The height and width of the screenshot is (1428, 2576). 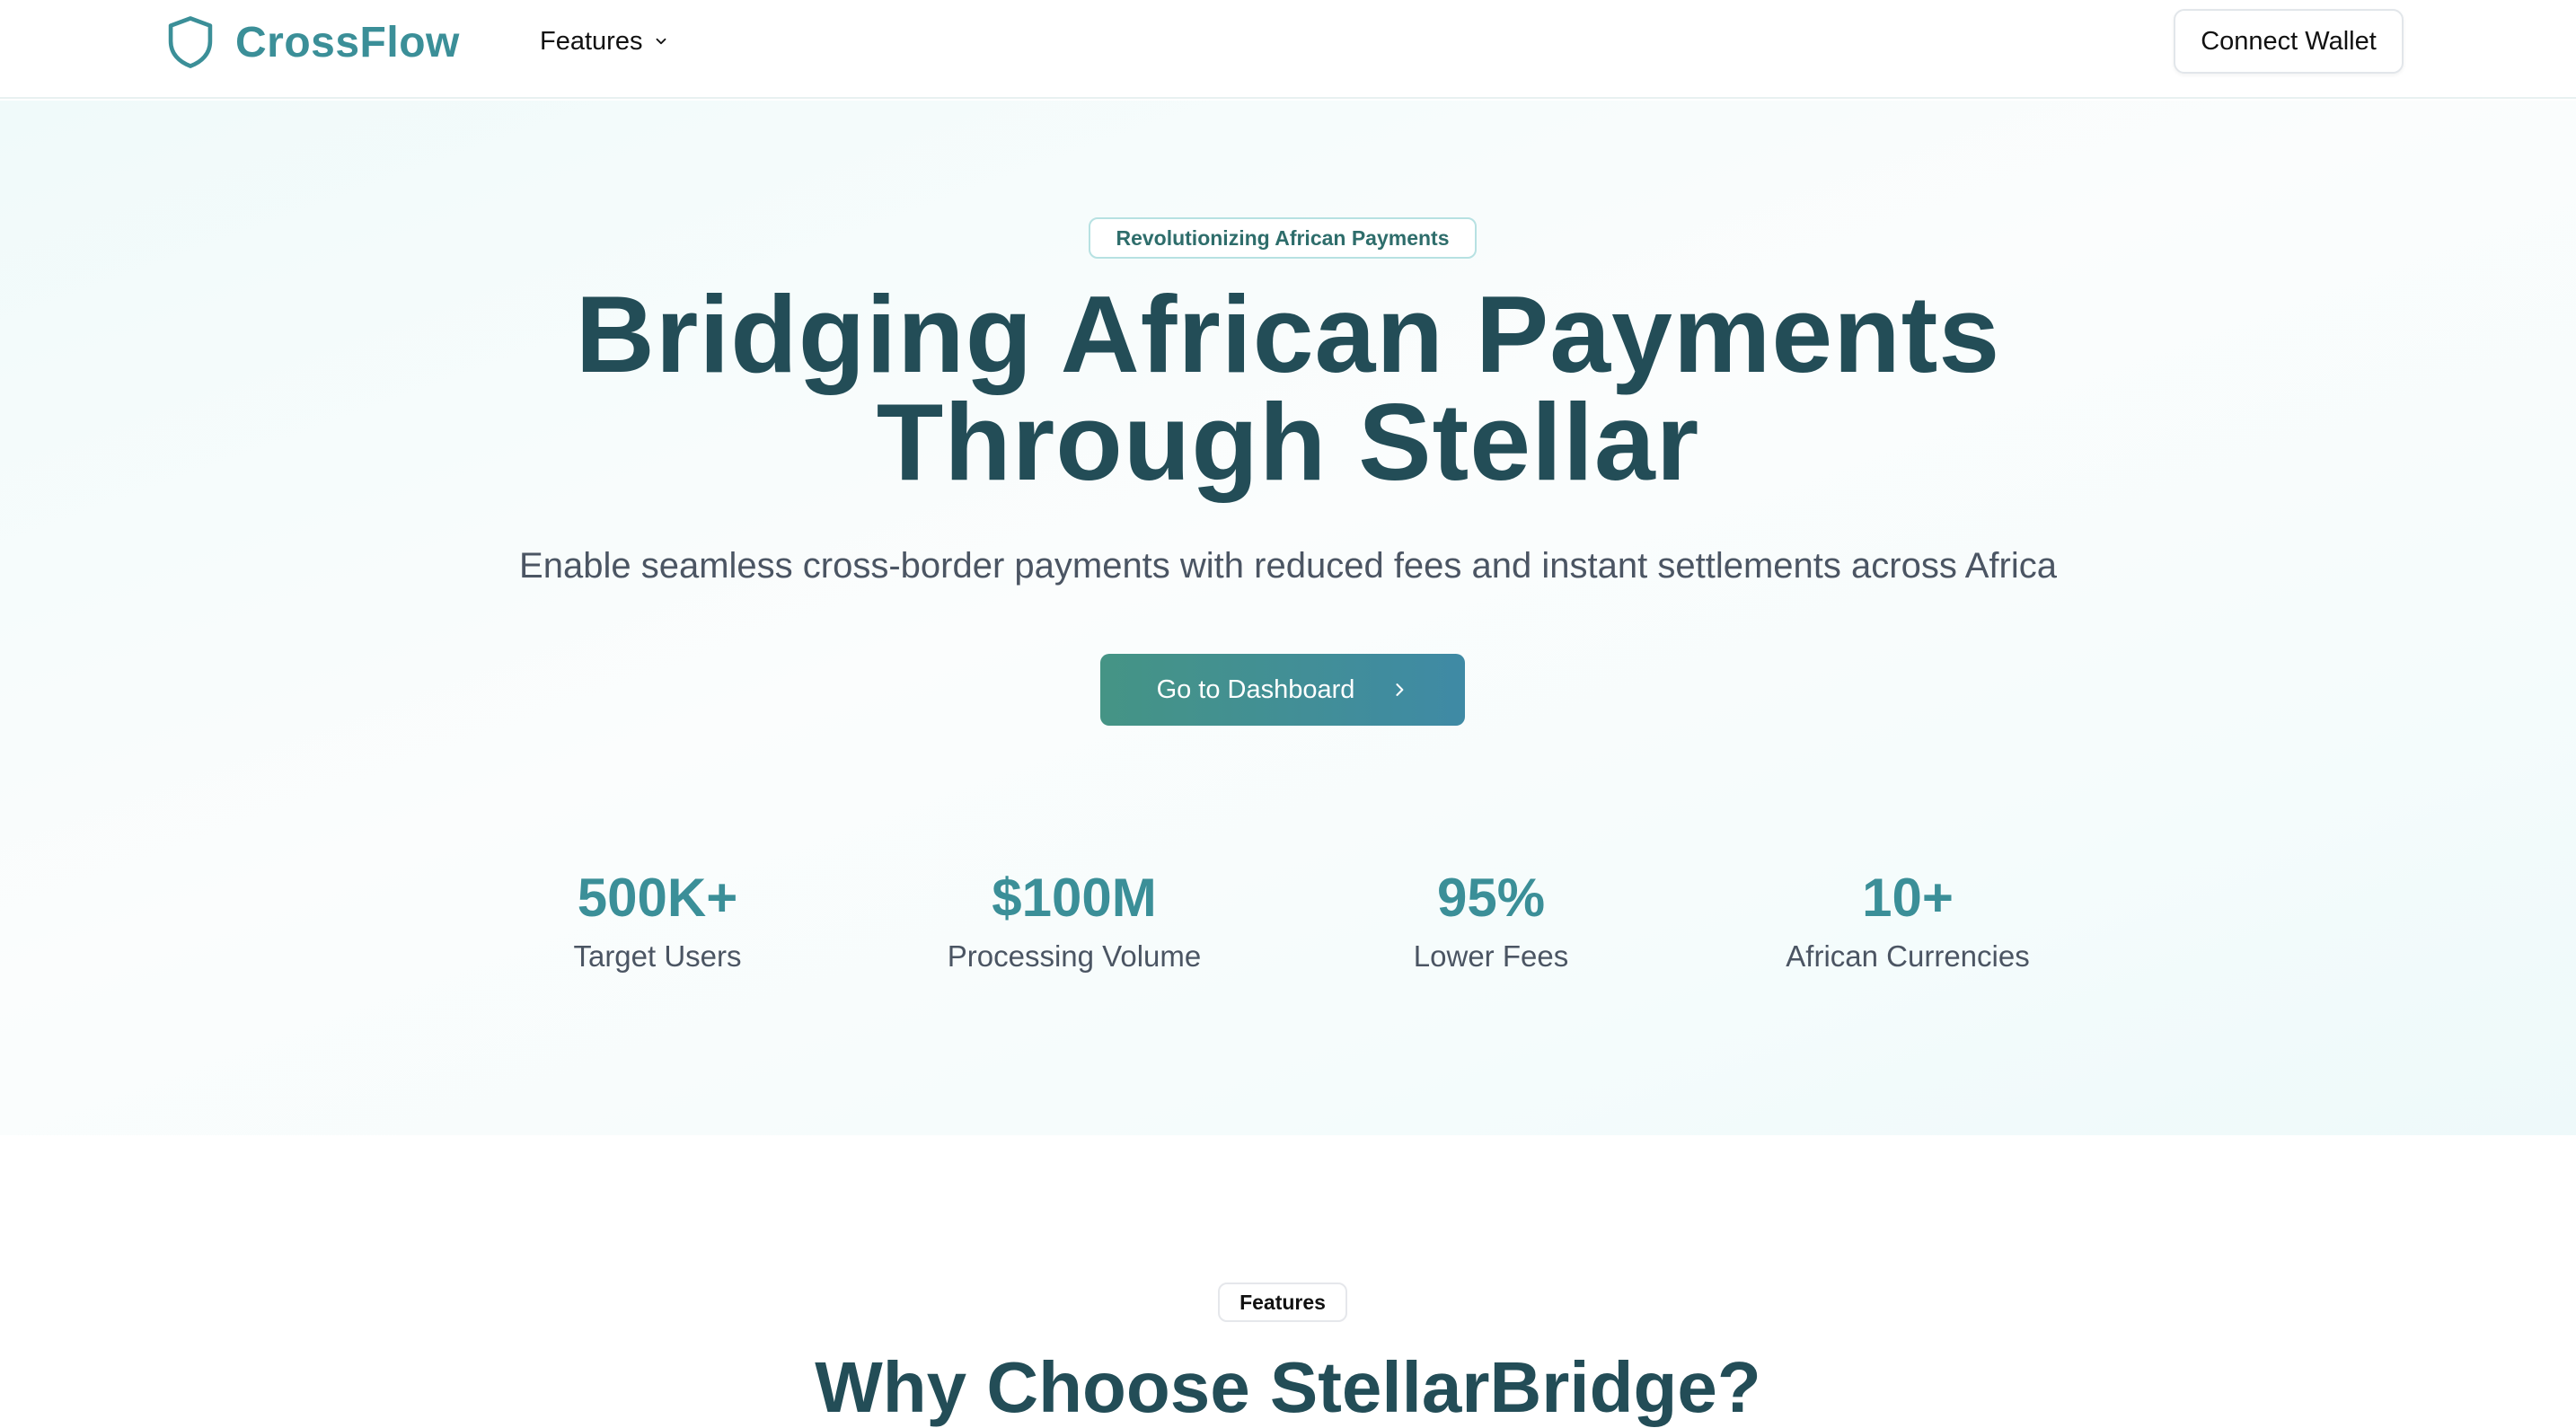 What do you see at coordinates (1288, 442) in the screenshot?
I see `hero-title-line-2: Through Stellar` at bounding box center [1288, 442].